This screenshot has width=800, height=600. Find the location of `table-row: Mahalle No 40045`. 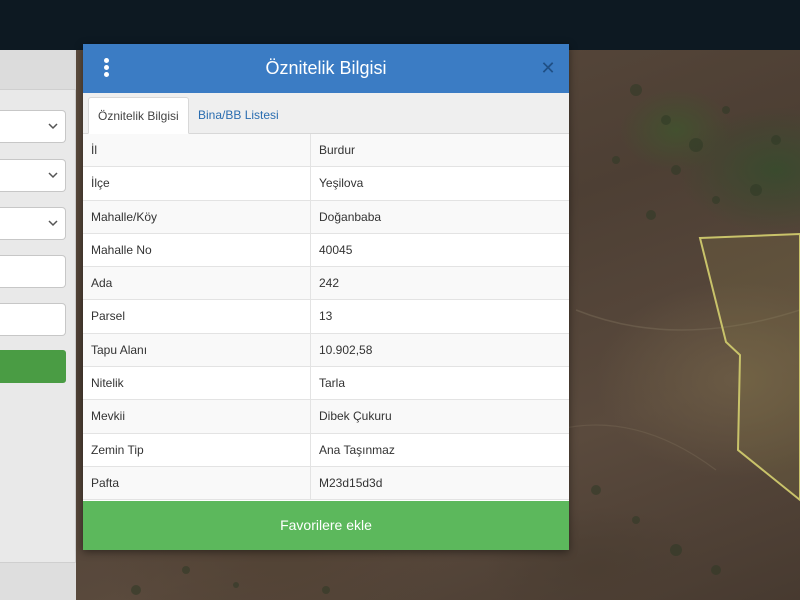

table-row: Mahalle No 40045 is located at coordinates (326, 250).